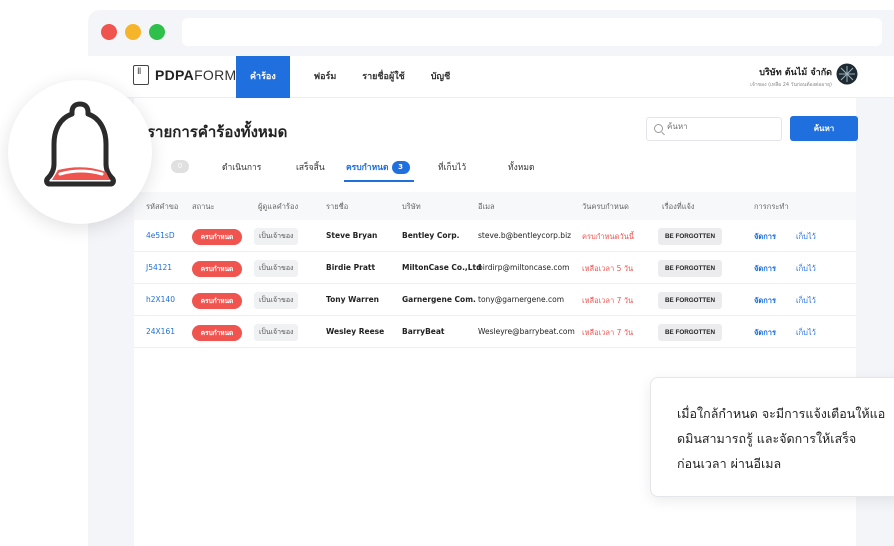  What do you see at coordinates (521, 299) in the screenshot?
I see `email-cell: tony@garnergene.com` at bounding box center [521, 299].